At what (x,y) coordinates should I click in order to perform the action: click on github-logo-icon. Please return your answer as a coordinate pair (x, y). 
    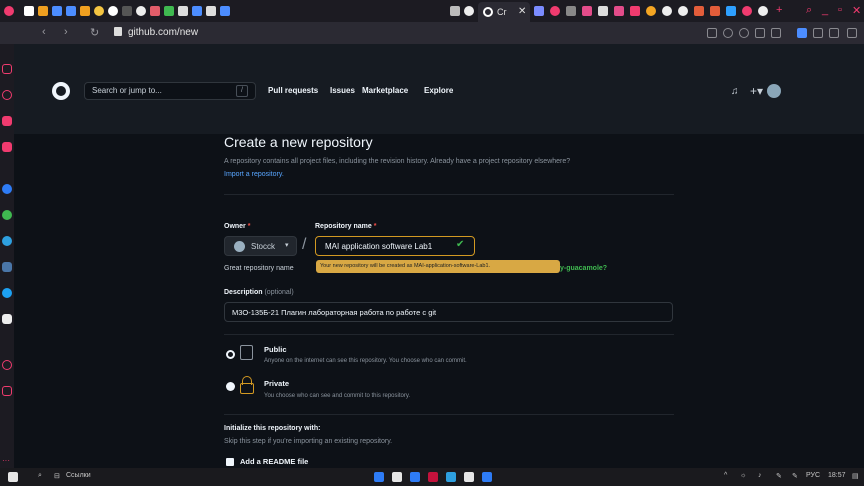
    Looking at the image, I should click on (61, 91).